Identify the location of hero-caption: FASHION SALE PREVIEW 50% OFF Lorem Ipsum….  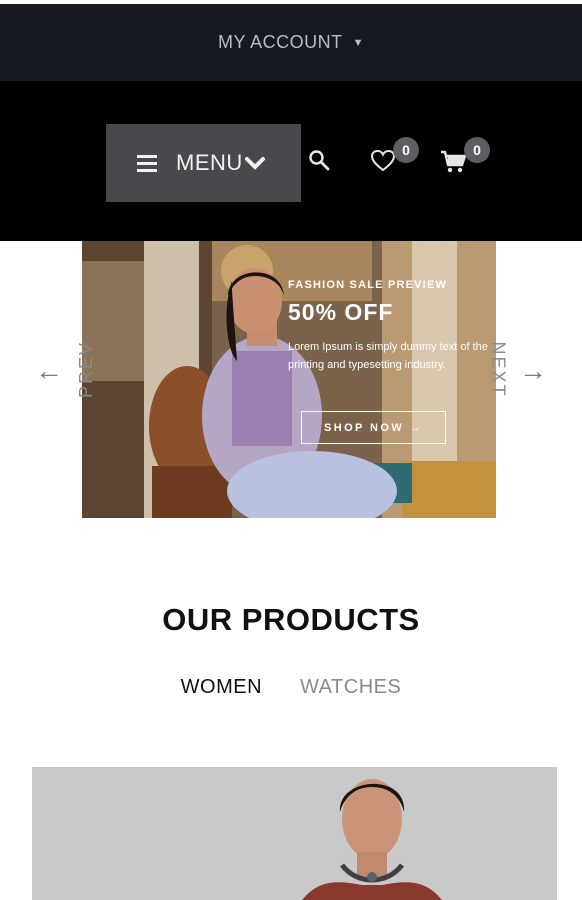
(392, 326).